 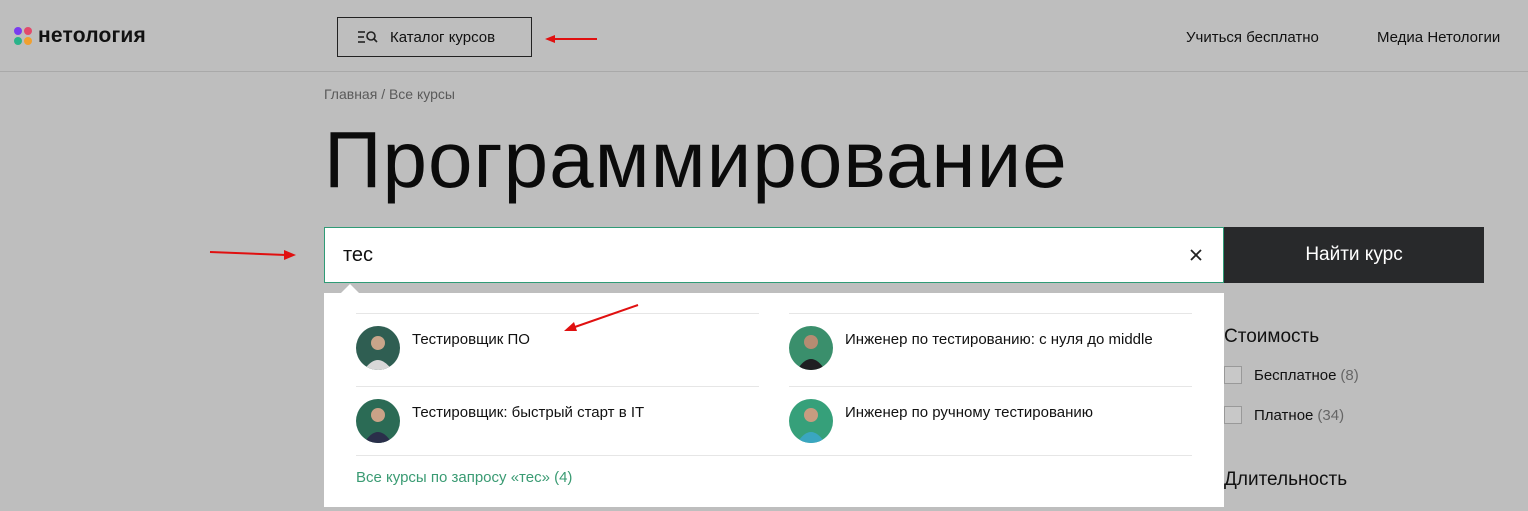 What do you see at coordinates (696, 159) in the screenshot?
I see `page-title: Программирование` at bounding box center [696, 159].